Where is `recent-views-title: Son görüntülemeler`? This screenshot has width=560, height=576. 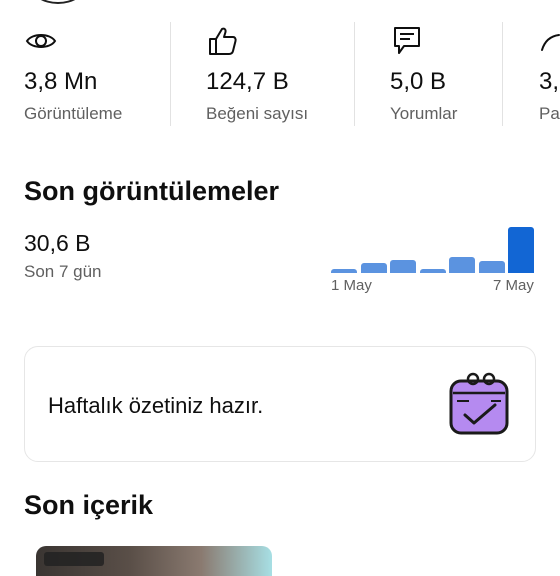
recent-views-title: Son görüntülemeler is located at coordinates (152, 191).